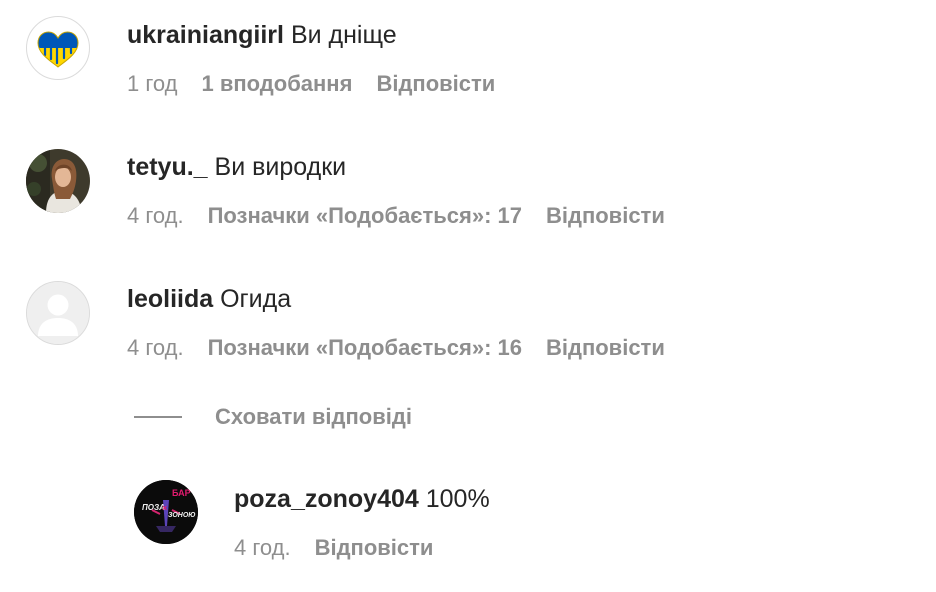 This screenshot has height=592, width=936. I want to click on logo-x-mark: ×, so click(164, 508).